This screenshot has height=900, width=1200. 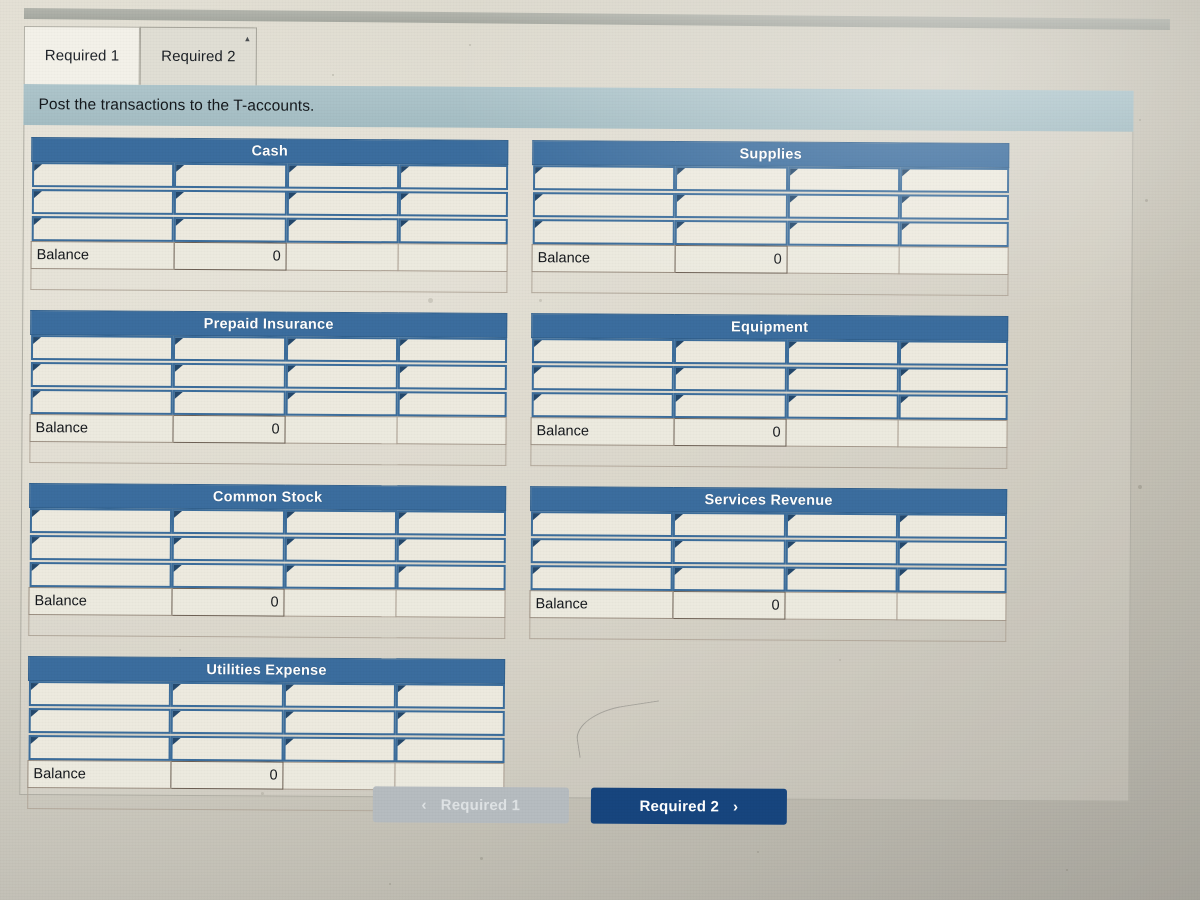 I want to click on t-account-input-cash-r2-c1, so click(x=103, y=202).